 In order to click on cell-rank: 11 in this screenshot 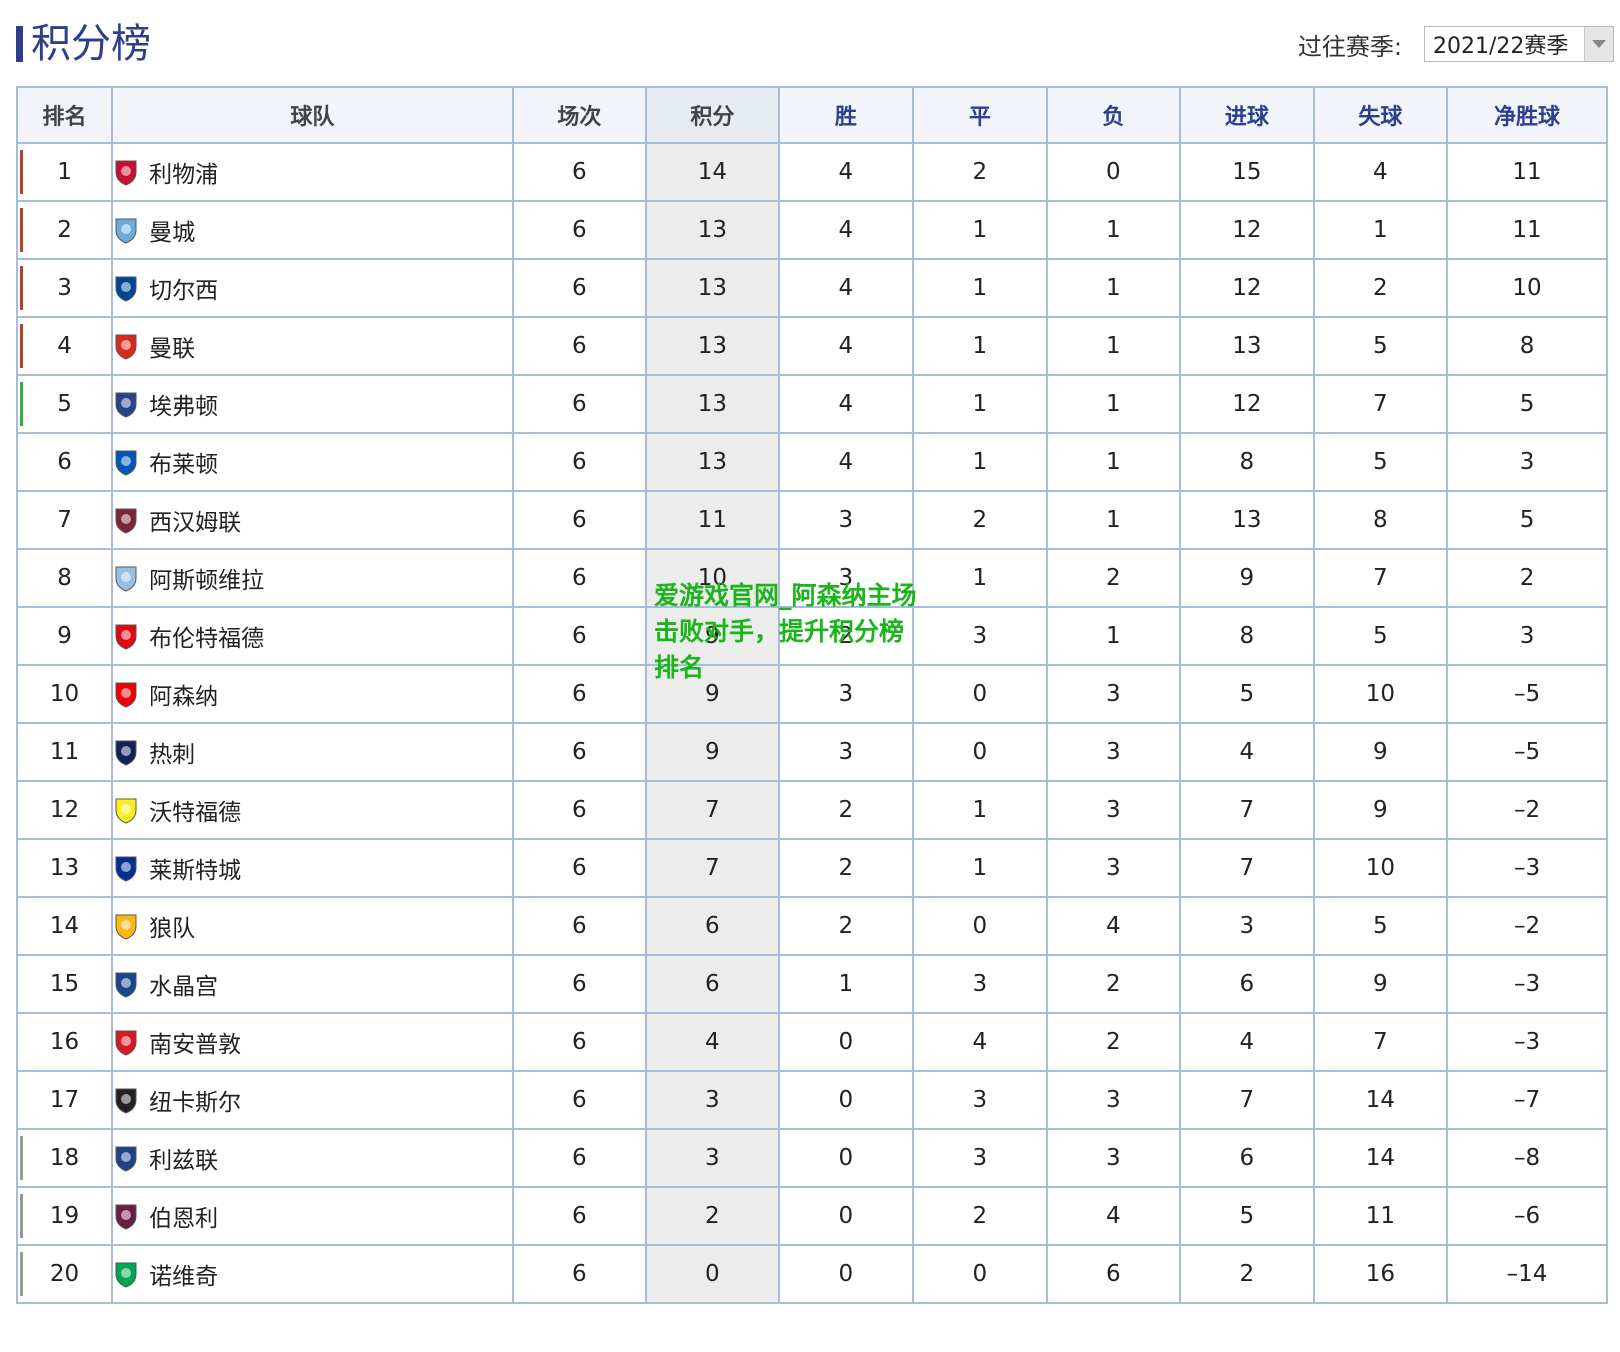, I will do `click(64, 752)`.